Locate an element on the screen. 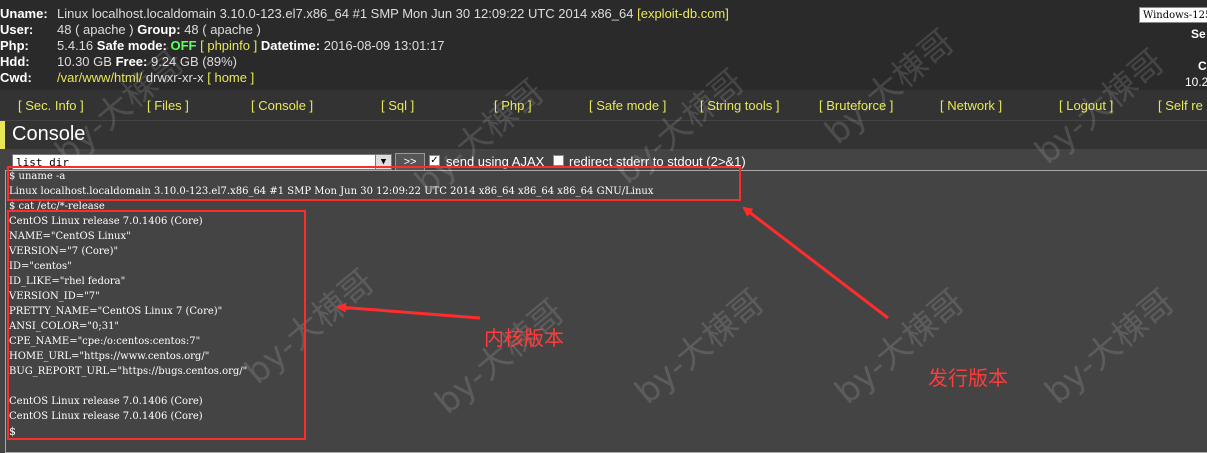 Image resolution: width=1207 pixels, height=453 pixels. kernel-version-annotation: 内核版本 is located at coordinates (524, 338).